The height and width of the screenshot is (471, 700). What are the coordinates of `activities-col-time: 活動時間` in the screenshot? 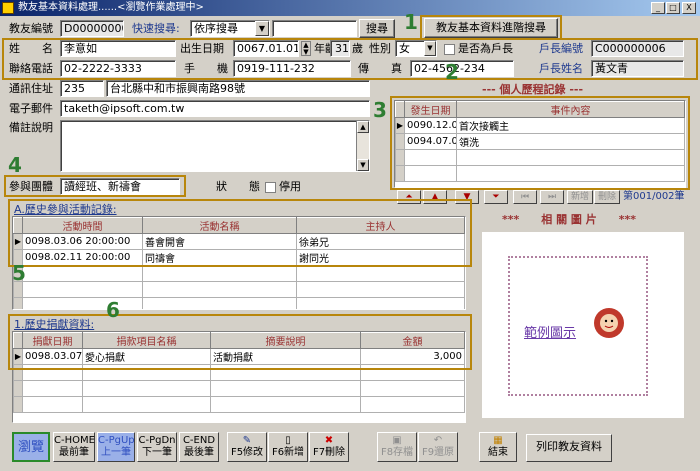 It's located at (82, 225).